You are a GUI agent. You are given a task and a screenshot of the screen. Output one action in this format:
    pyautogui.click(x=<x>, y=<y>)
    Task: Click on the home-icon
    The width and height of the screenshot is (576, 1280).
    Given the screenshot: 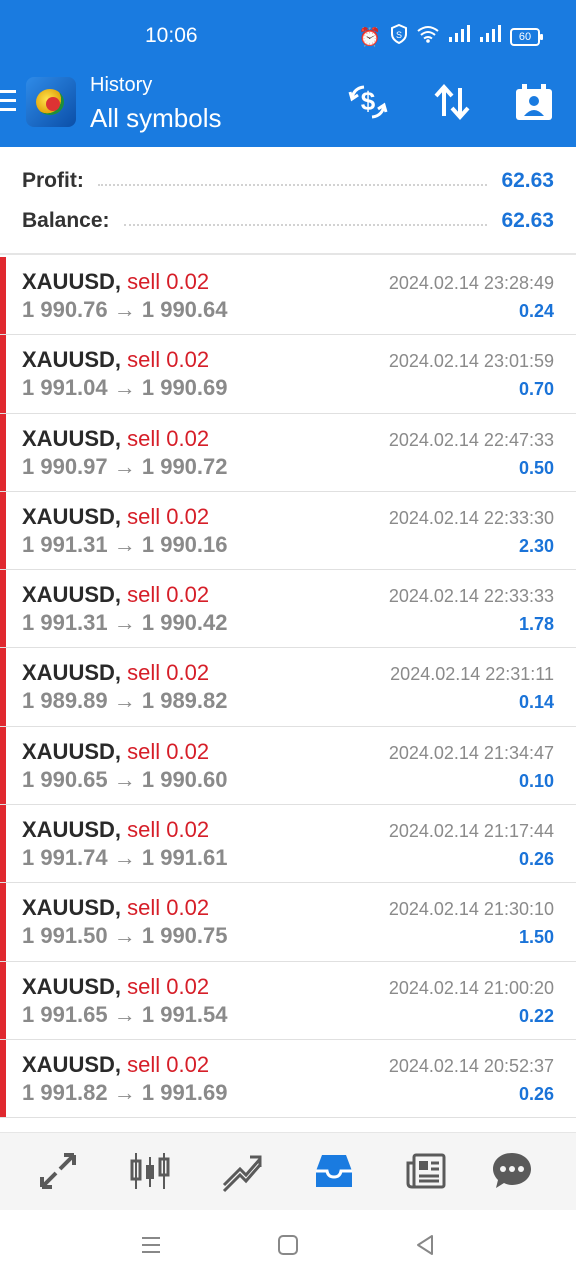 What is the action you would take?
    pyautogui.click(x=288, y=1245)
    